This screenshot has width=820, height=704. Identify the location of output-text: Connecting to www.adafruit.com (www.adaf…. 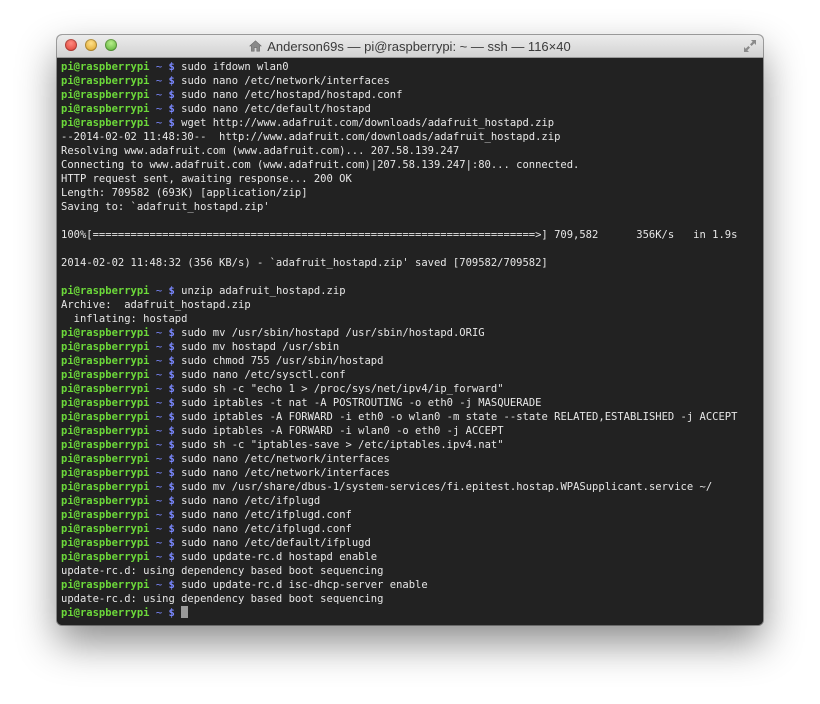
(320, 165).